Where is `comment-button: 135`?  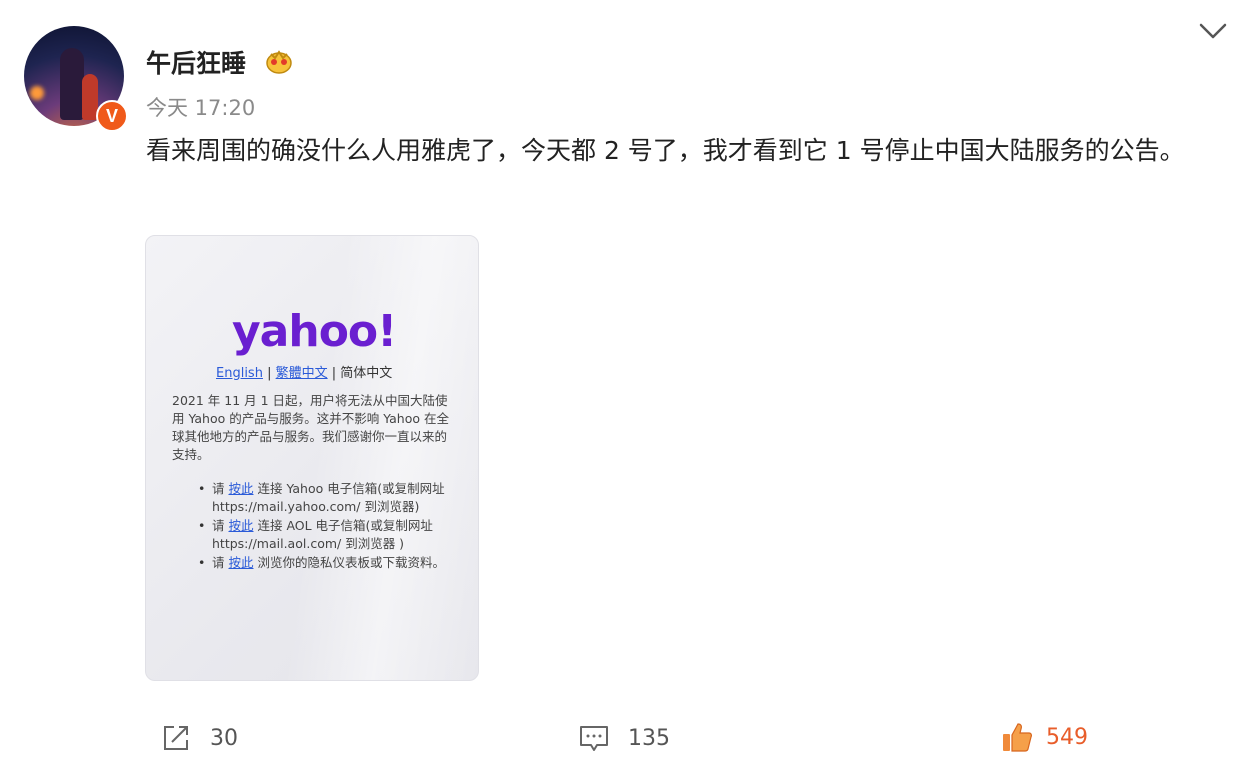 comment-button: 135 is located at coordinates (624, 738).